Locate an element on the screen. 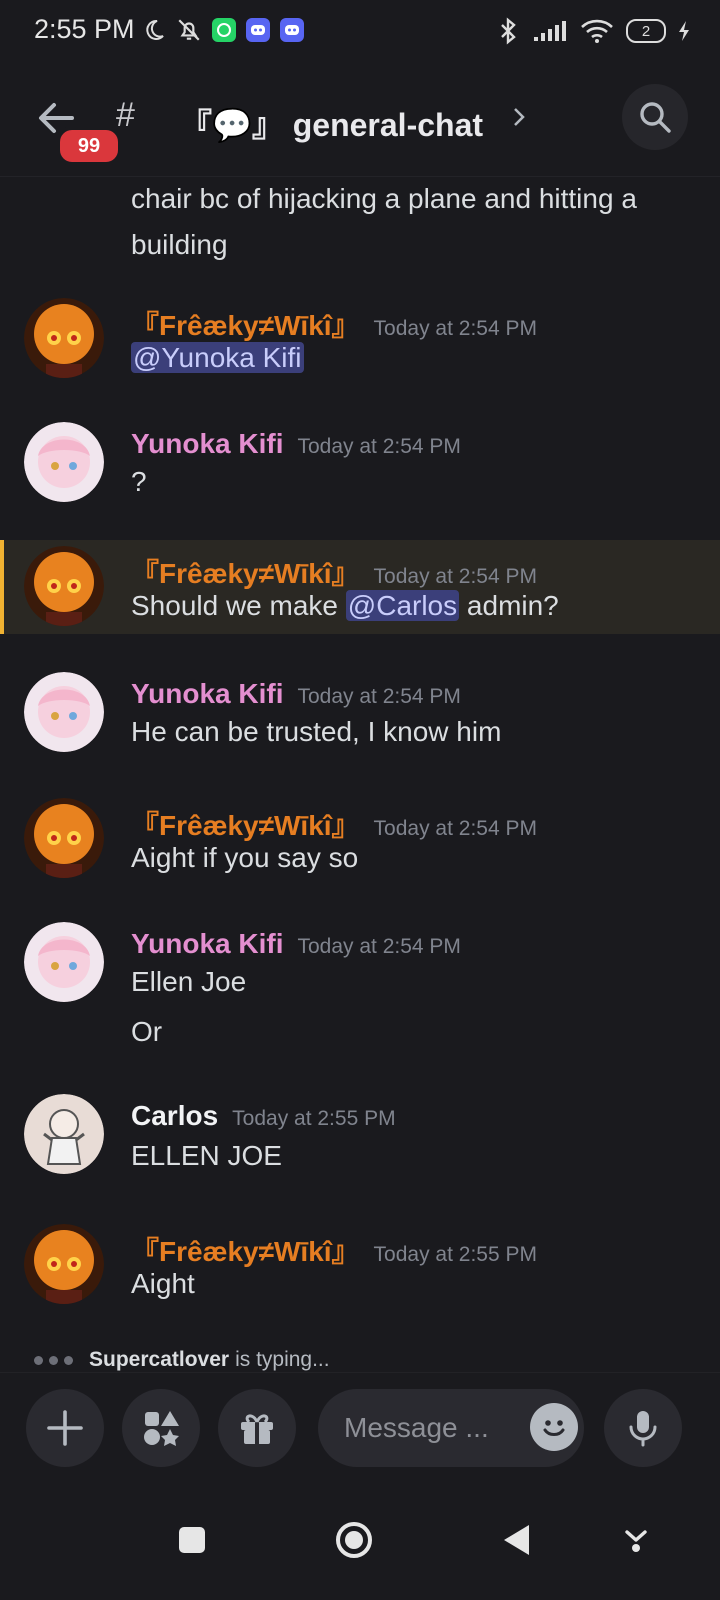  search-button is located at coordinates (655, 117).